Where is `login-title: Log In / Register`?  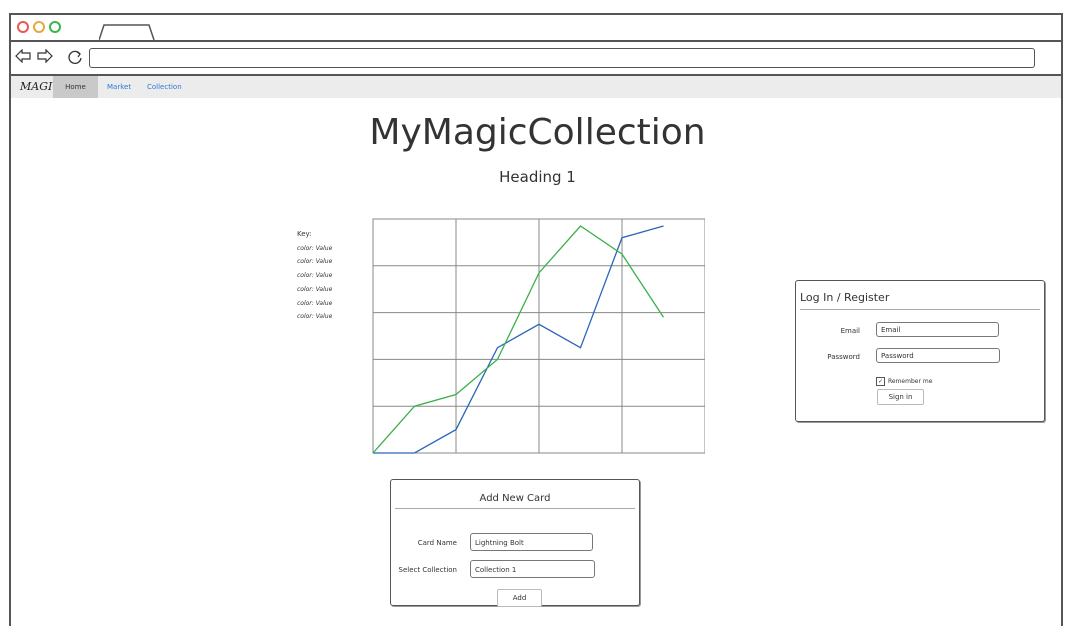
login-title: Log In / Register is located at coordinates (845, 297).